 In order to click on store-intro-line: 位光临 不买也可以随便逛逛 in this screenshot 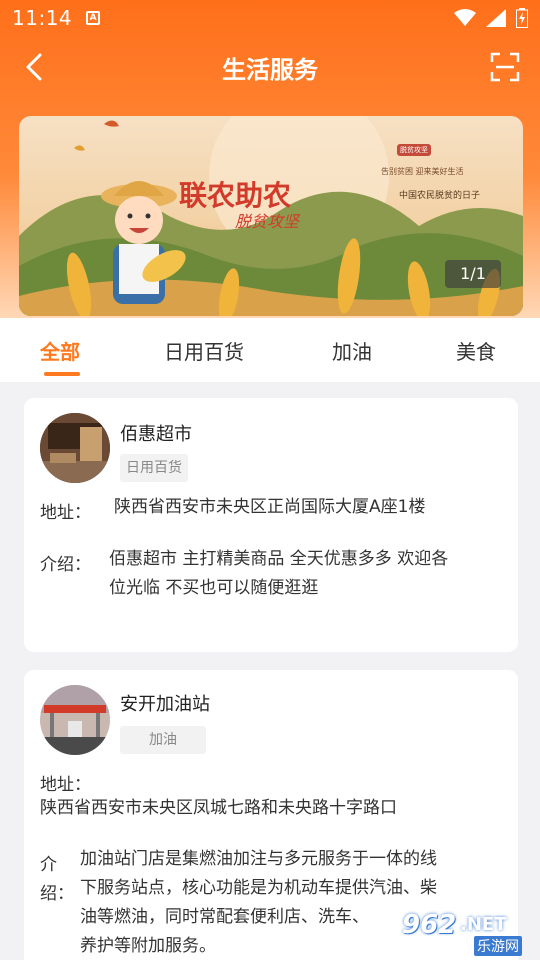, I will do `click(214, 588)`.